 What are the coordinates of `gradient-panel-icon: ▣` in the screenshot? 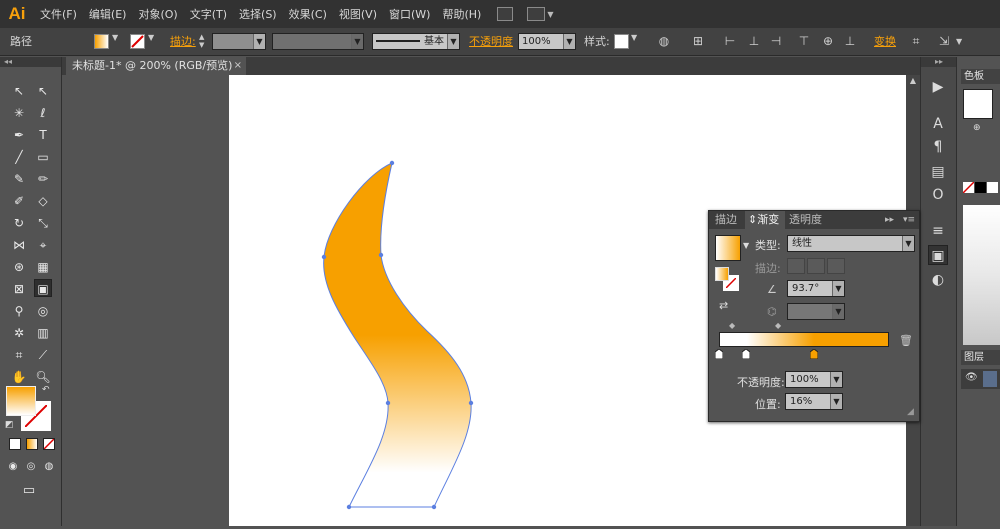 It's located at (938, 255).